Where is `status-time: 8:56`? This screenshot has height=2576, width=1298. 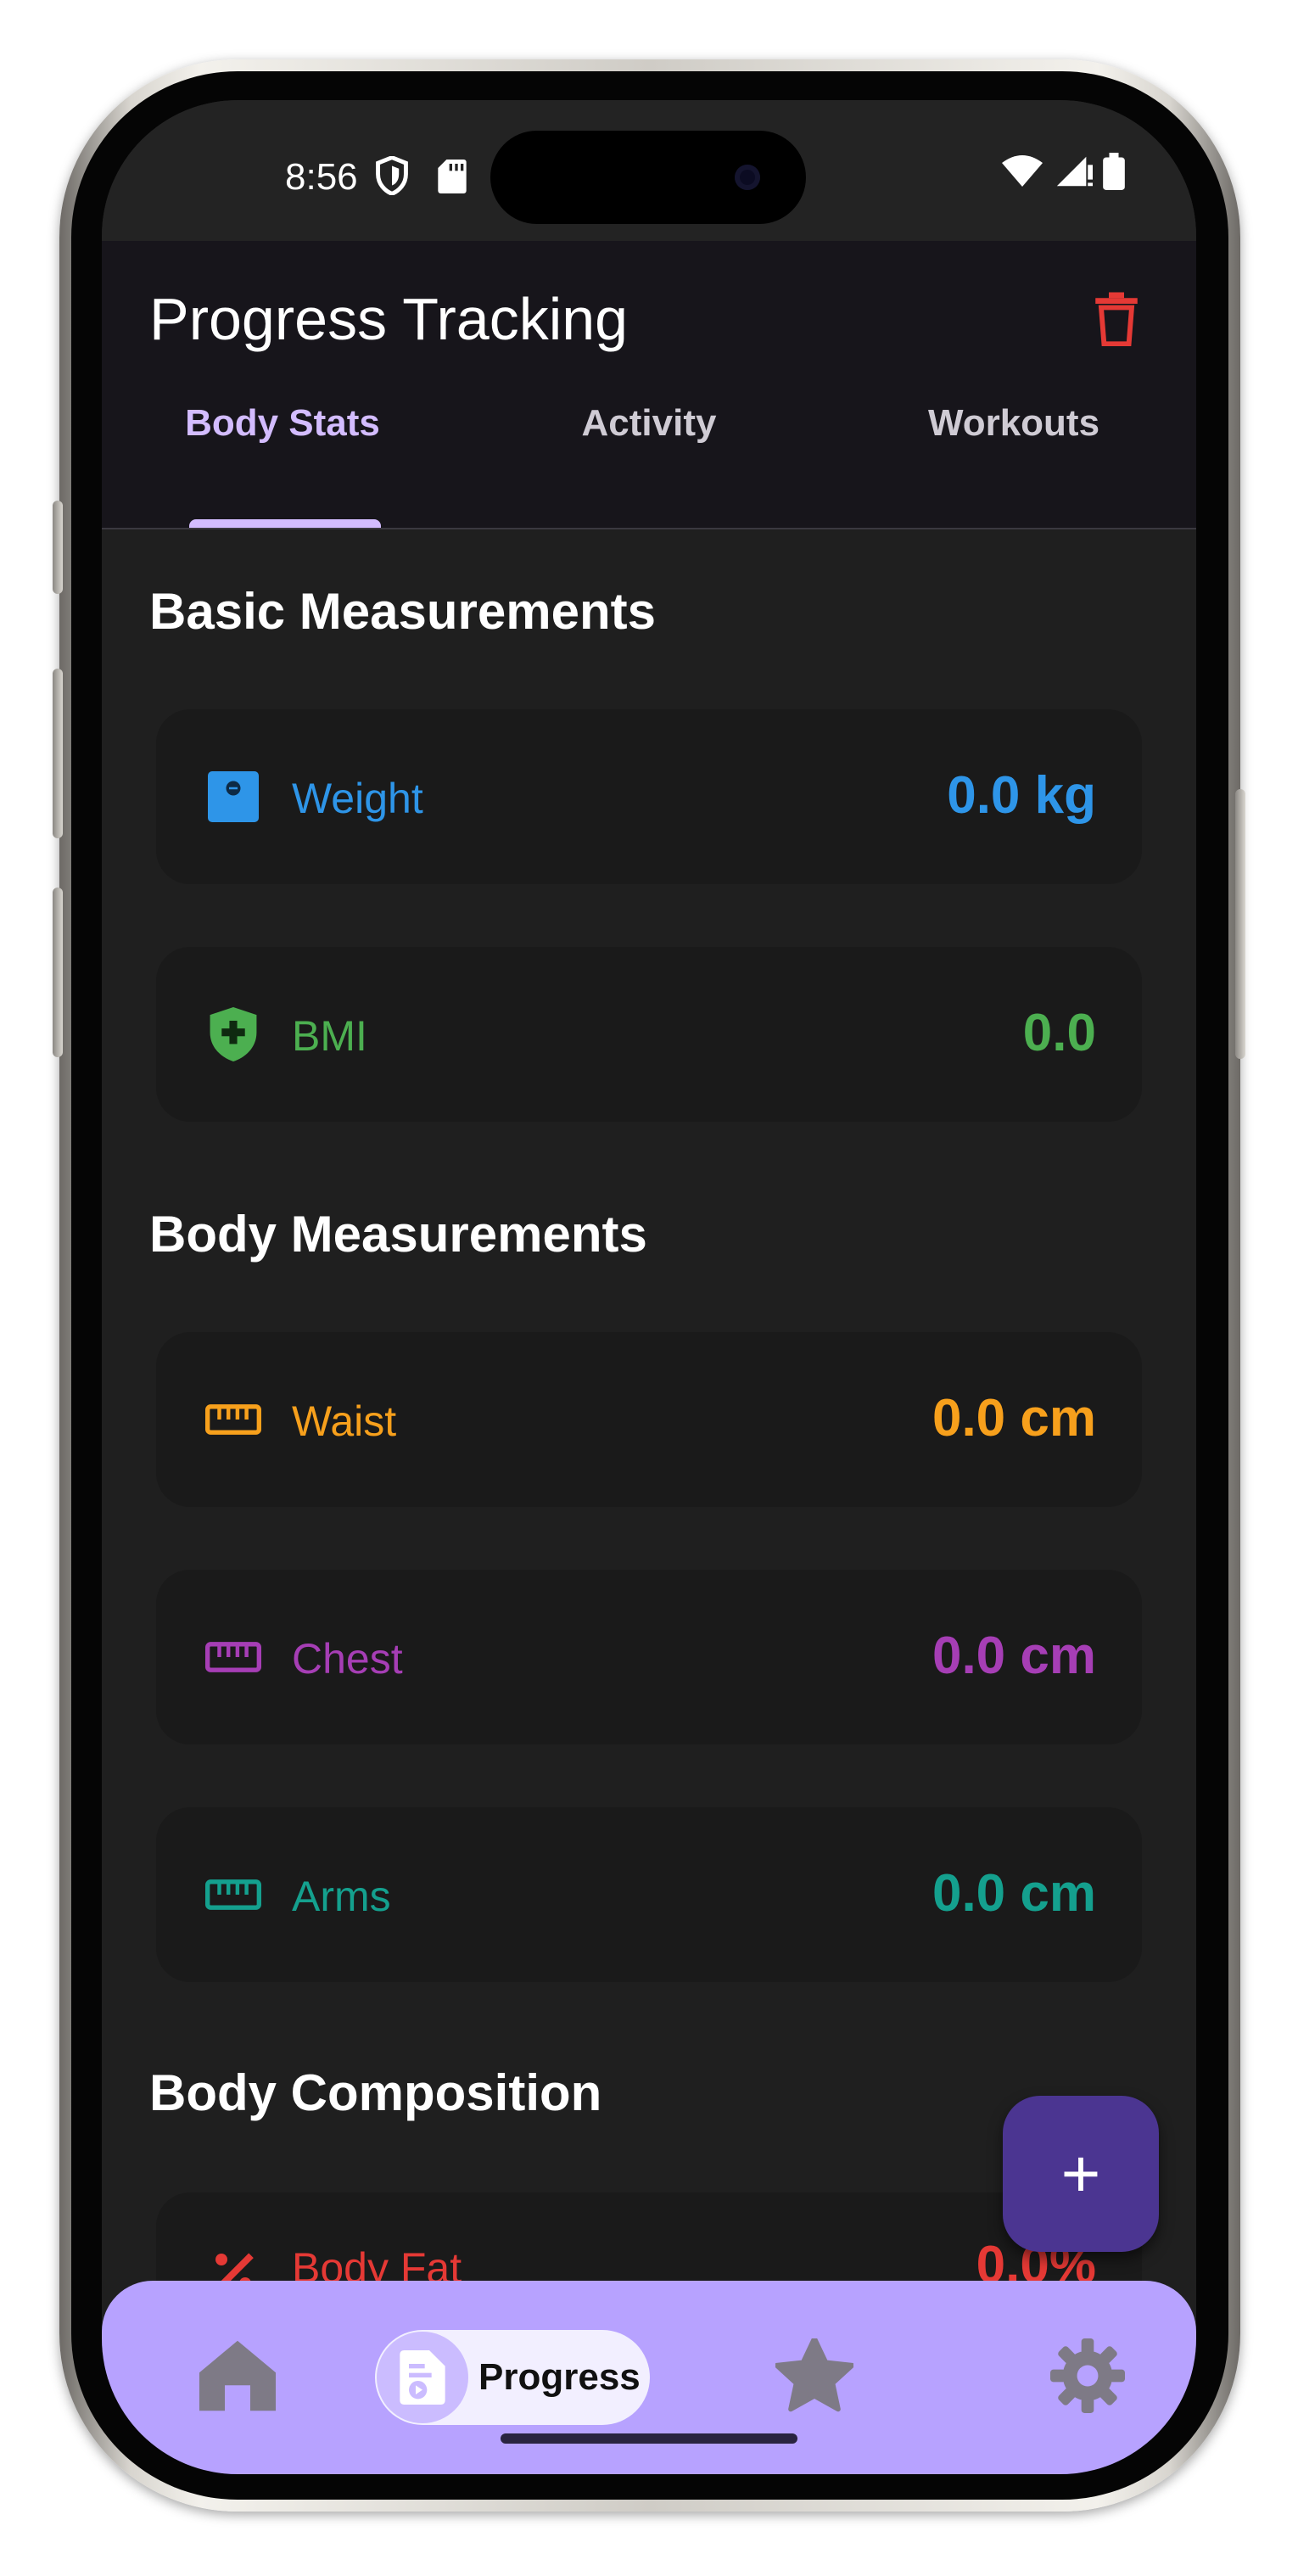 status-time: 8:56 is located at coordinates (321, 177).